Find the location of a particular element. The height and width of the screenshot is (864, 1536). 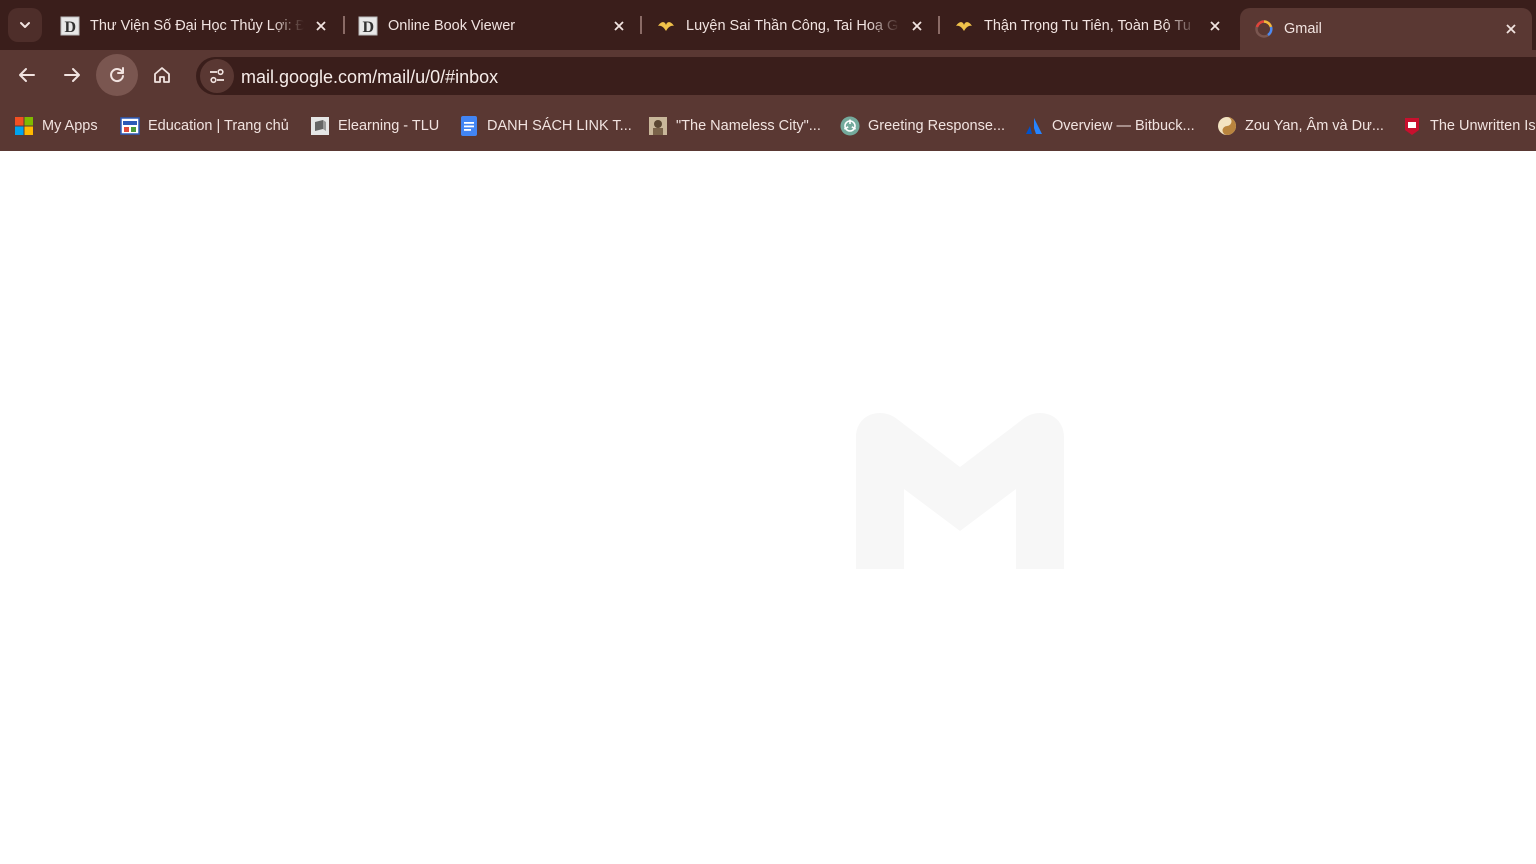

tune-icon is located at coordinates (217, 76).